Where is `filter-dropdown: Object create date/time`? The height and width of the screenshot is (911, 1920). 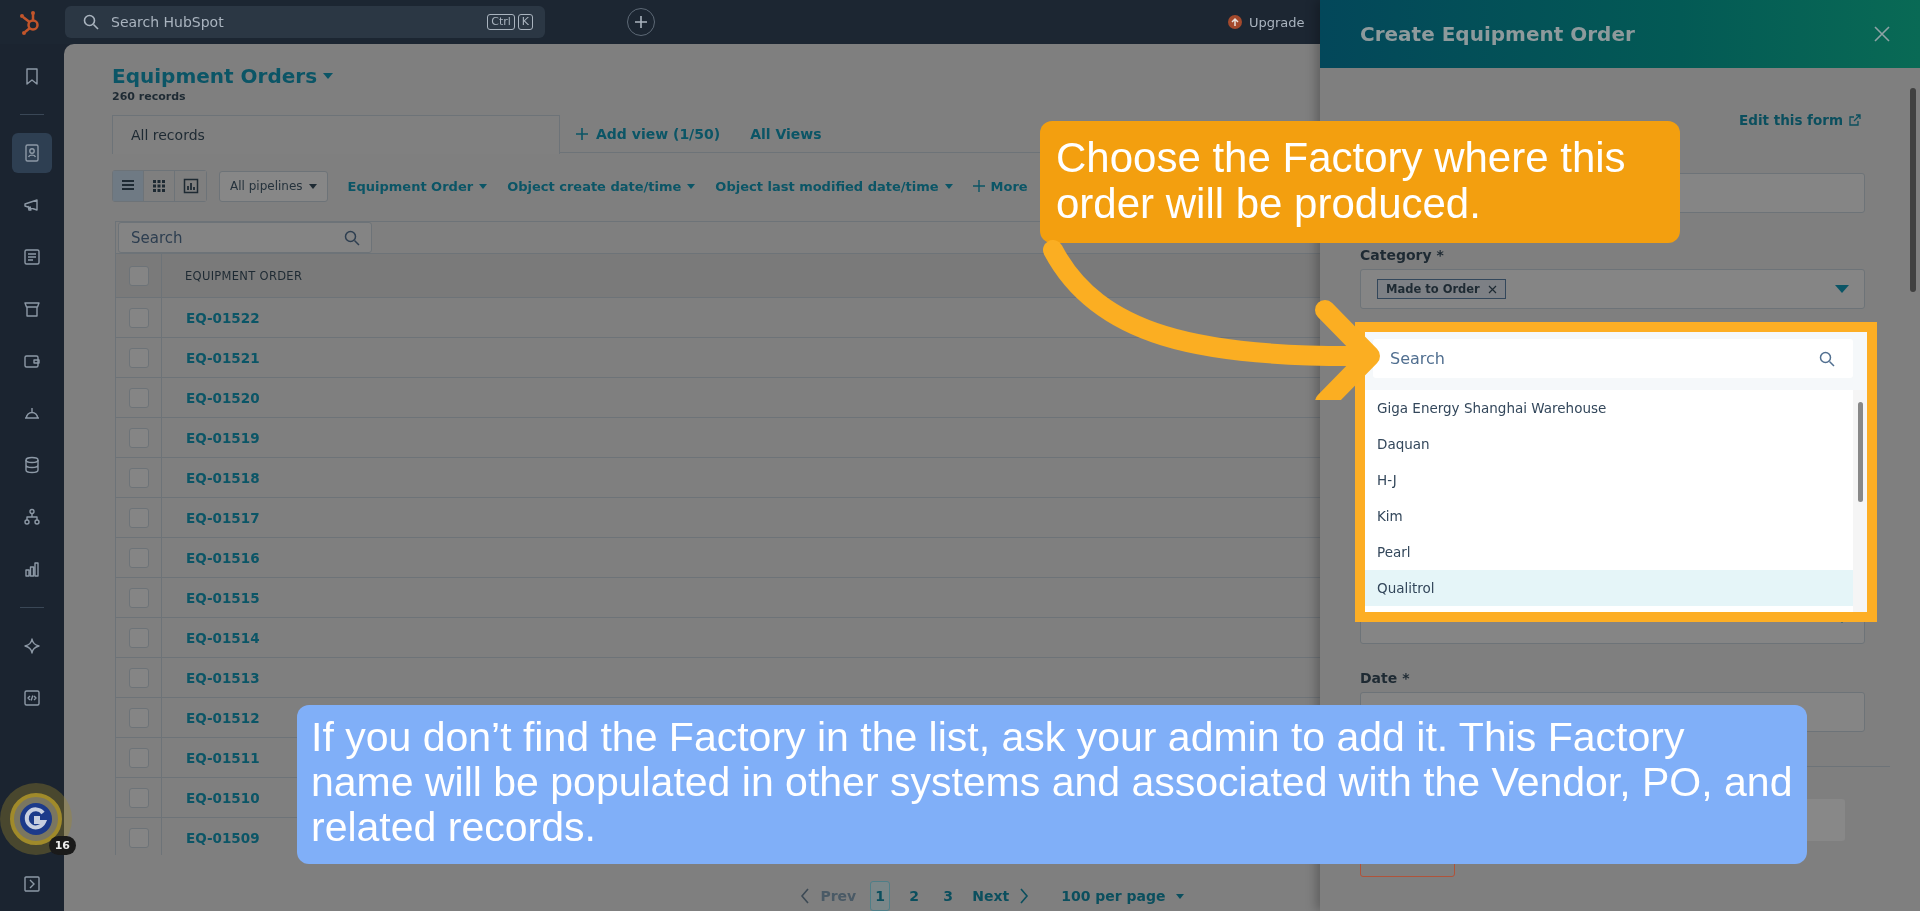
filter-dropdown: Object create date/time is located at coordinates (601, 186).